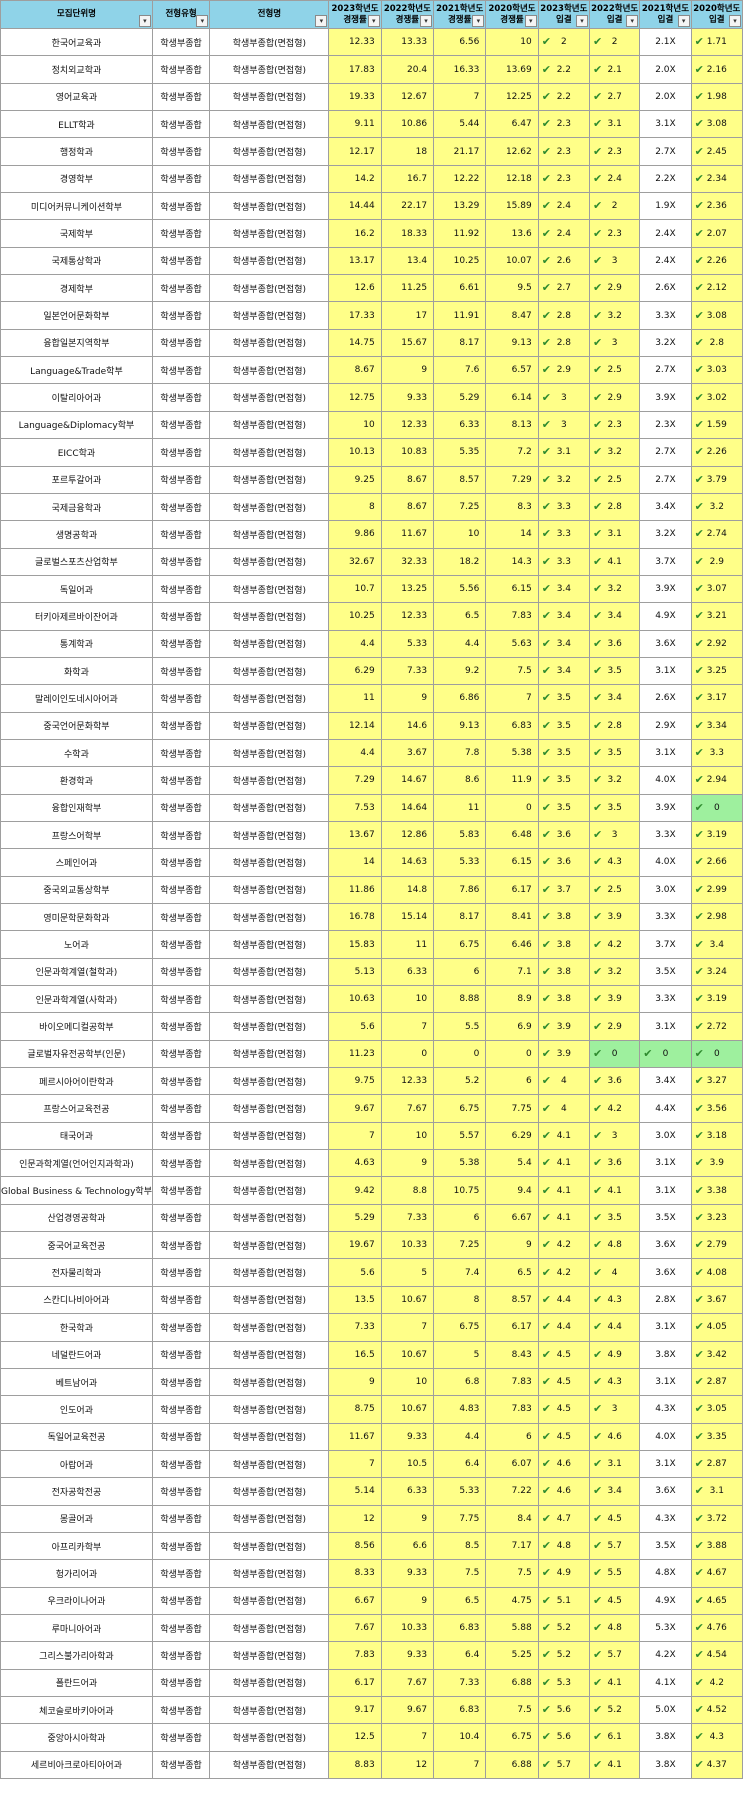  I want to click on unit-name-cell: 세르비아크로아티아어과, so click(76, 1765).